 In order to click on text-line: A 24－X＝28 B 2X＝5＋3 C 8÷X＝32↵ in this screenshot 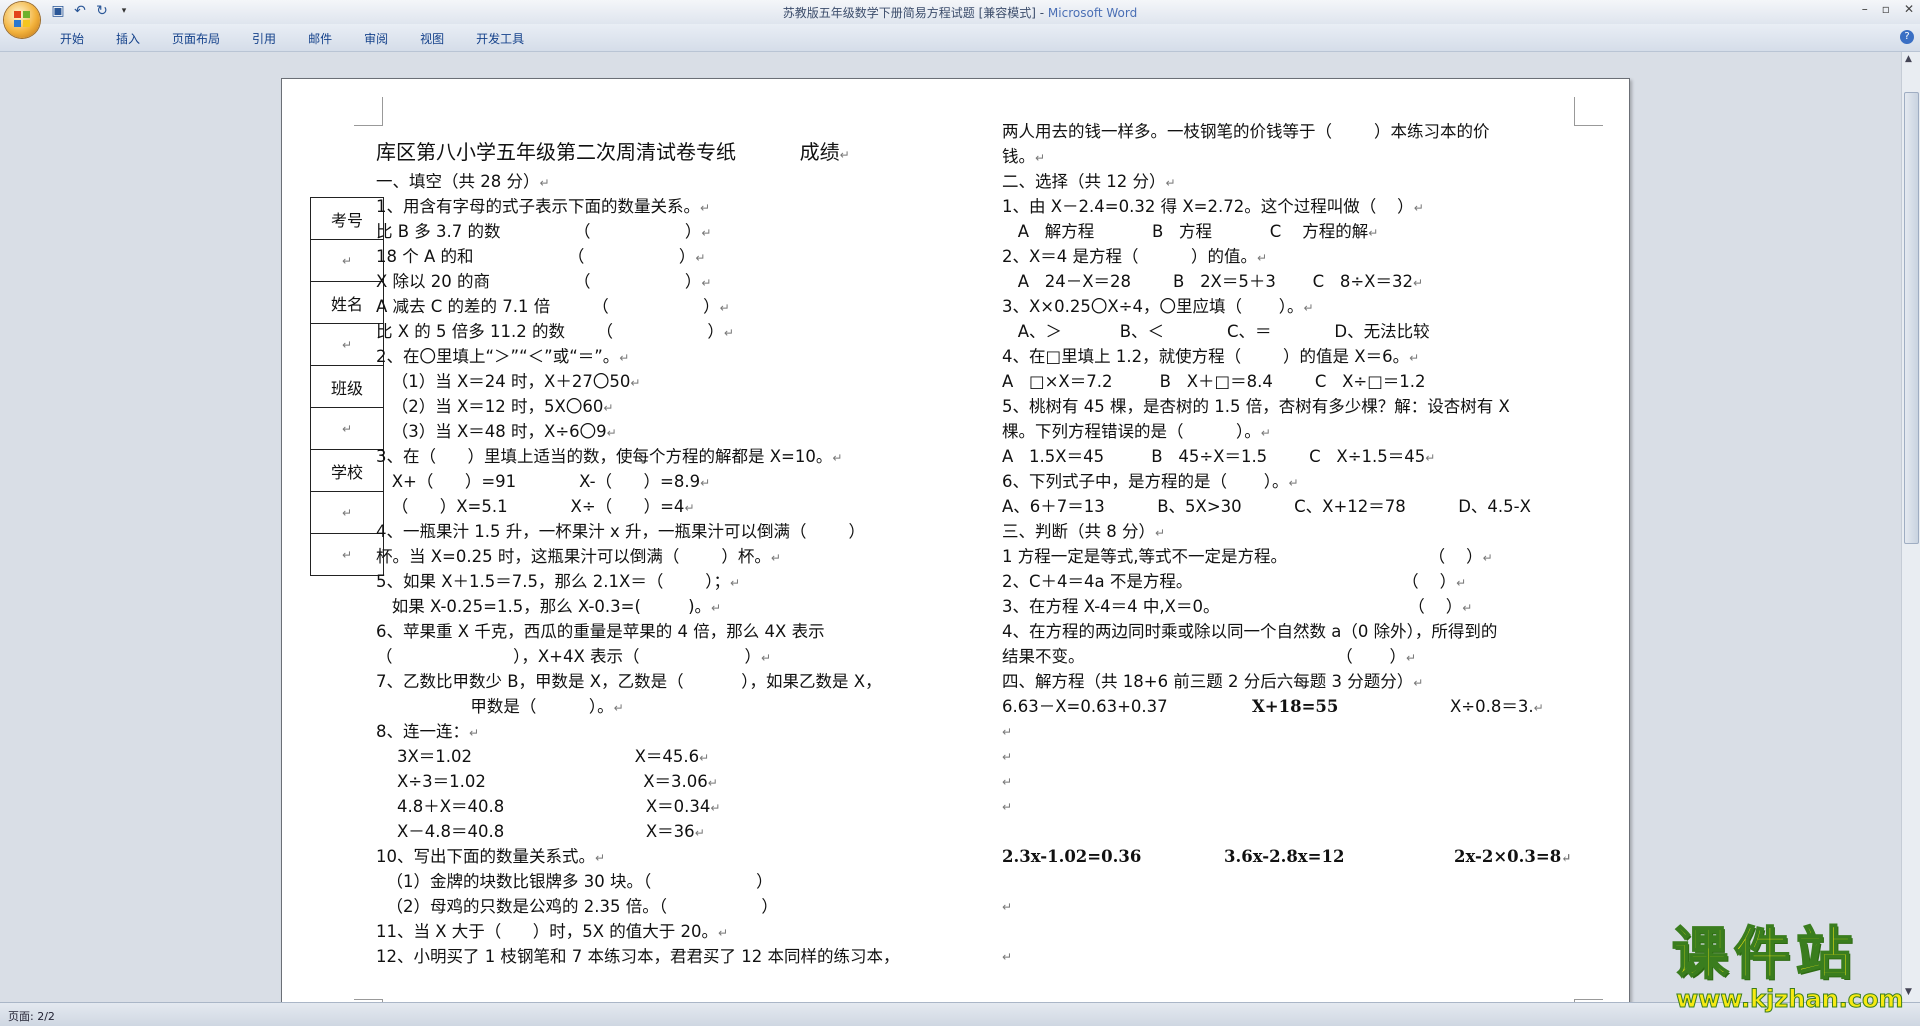, I will do `click(1213, 281)`.